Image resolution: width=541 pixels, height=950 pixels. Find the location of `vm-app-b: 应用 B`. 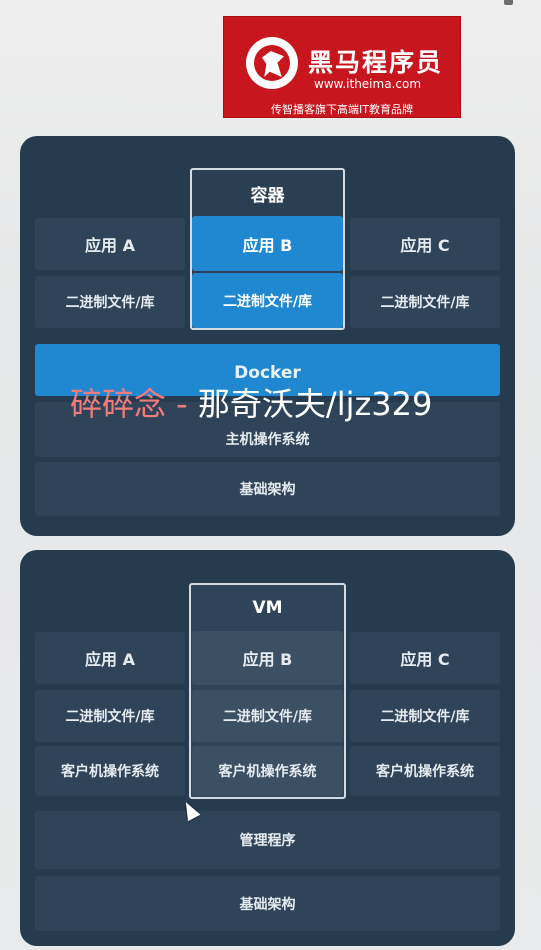

vm-app-b: 应用 B is located at coordinates (267, 658).